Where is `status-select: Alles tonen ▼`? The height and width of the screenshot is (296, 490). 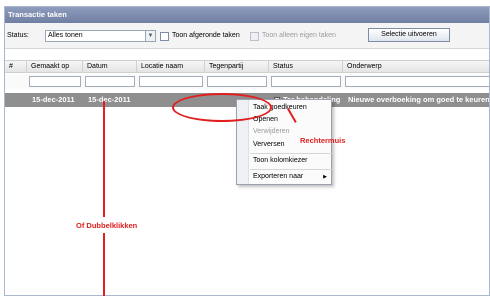 status-select: Alles tonen ▼ is located at coordinates (100, 36).